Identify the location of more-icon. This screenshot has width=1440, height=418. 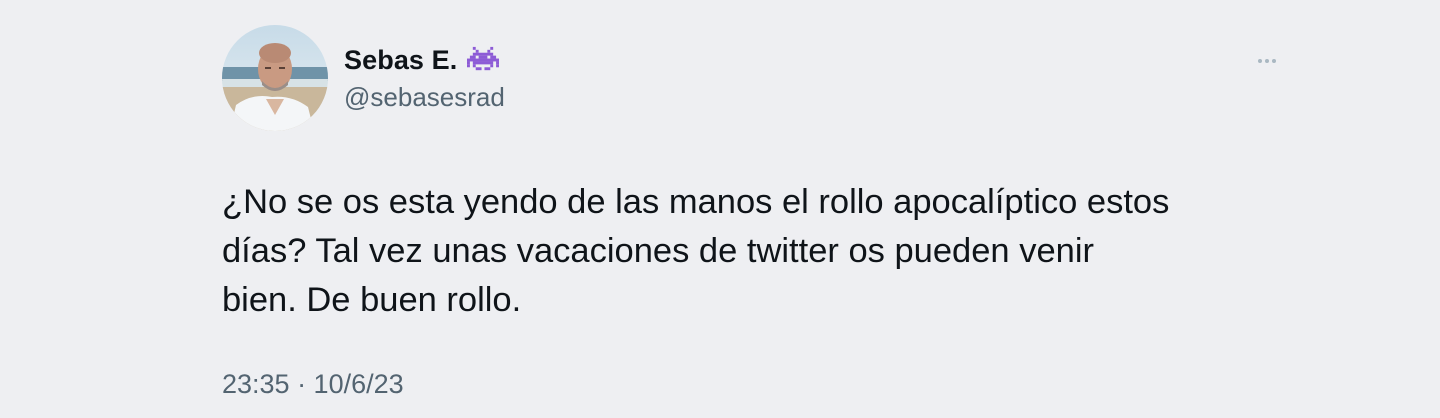
(1267, 61).